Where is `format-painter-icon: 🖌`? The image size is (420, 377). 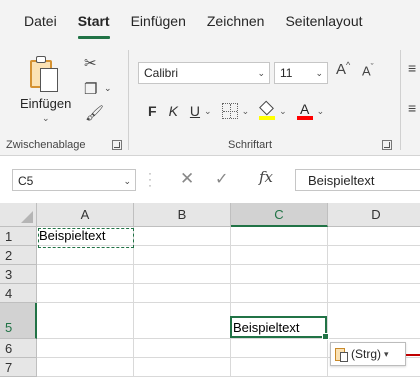 format-painter-icon: 🖌 is located at coordinates (94, 113).